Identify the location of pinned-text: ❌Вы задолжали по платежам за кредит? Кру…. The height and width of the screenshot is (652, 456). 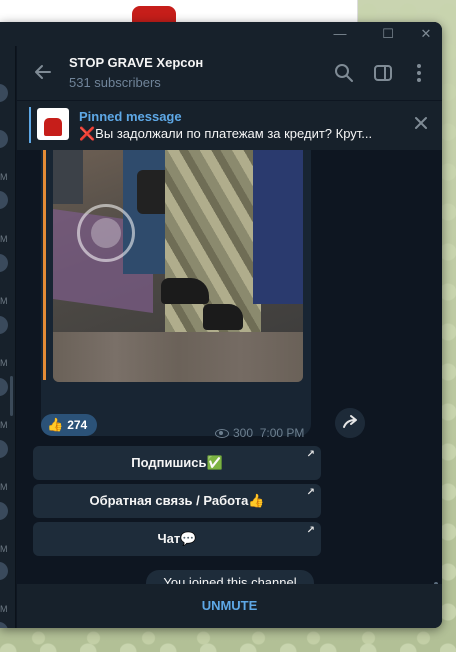
(226, 133).